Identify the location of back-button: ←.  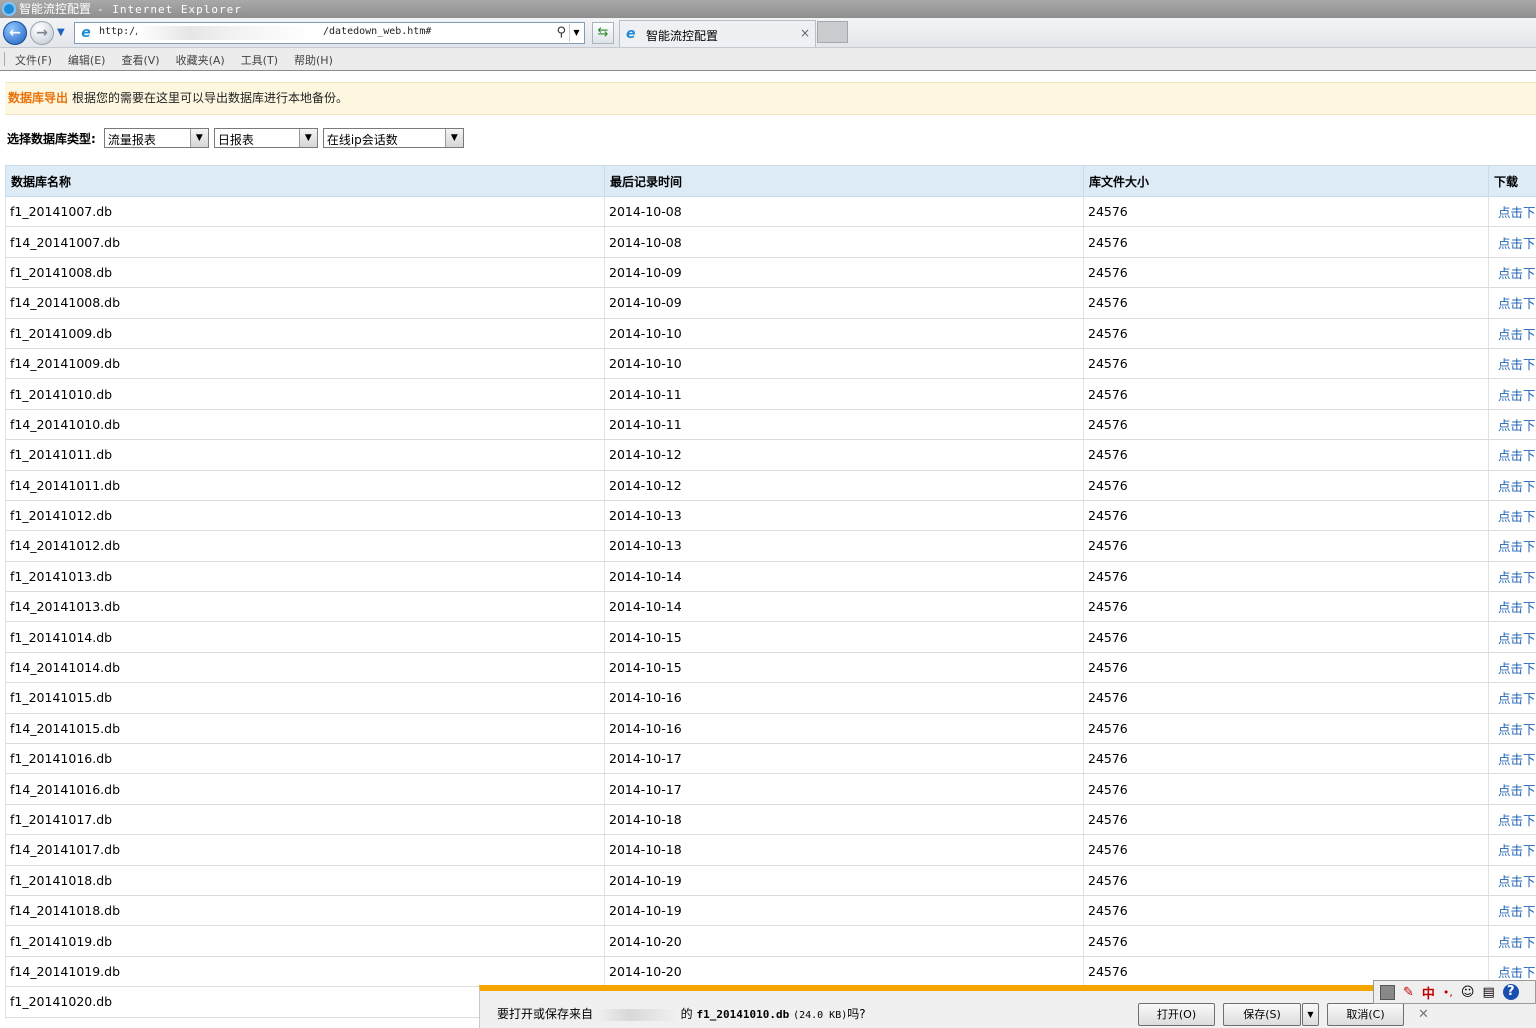
(15, 33).